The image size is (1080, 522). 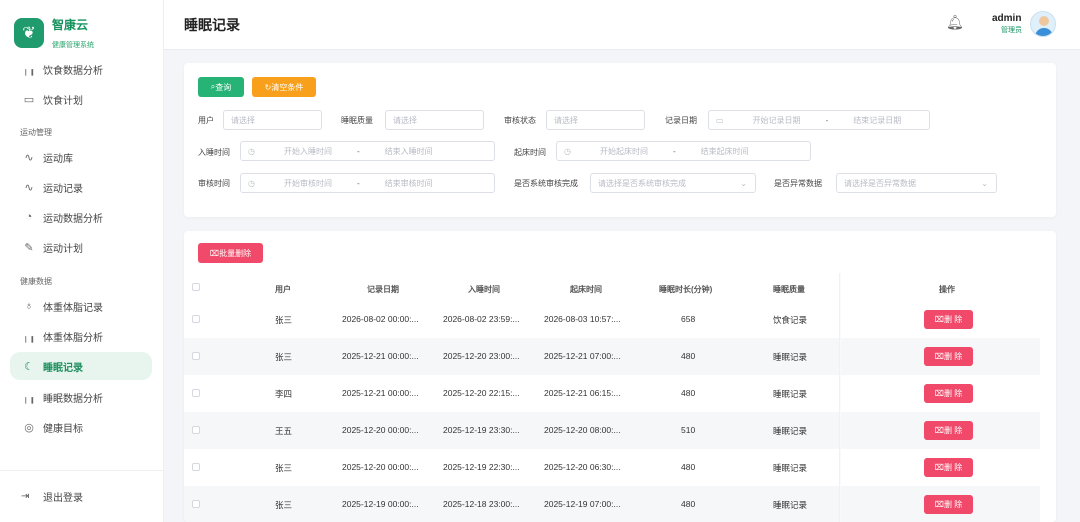 I want to click on audit-time-label: 审核时间, so click(x=214, y=183).